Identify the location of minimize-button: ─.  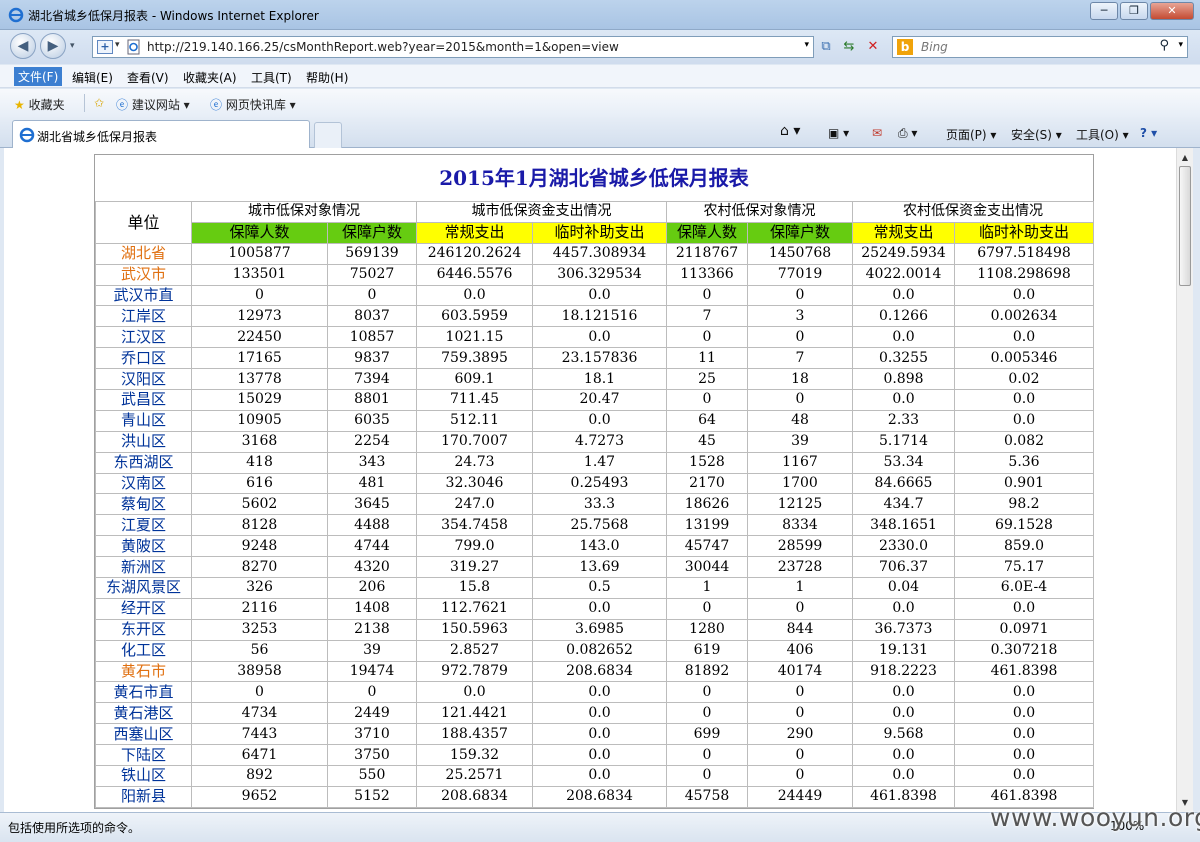
(1104, 11).